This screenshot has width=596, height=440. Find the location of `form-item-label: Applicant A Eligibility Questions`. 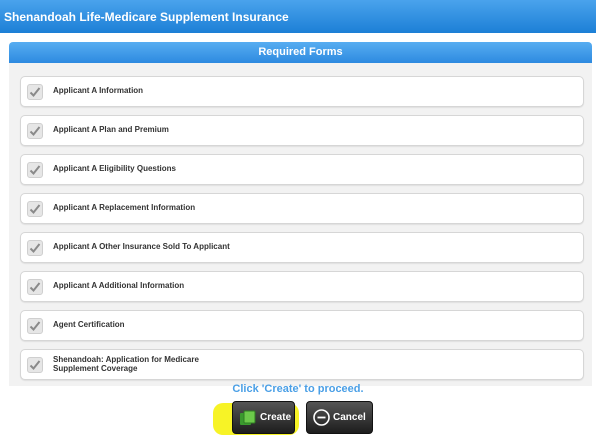

form-item-label: Applicant A Eligibility Questions is located at coordinates (114, 169).